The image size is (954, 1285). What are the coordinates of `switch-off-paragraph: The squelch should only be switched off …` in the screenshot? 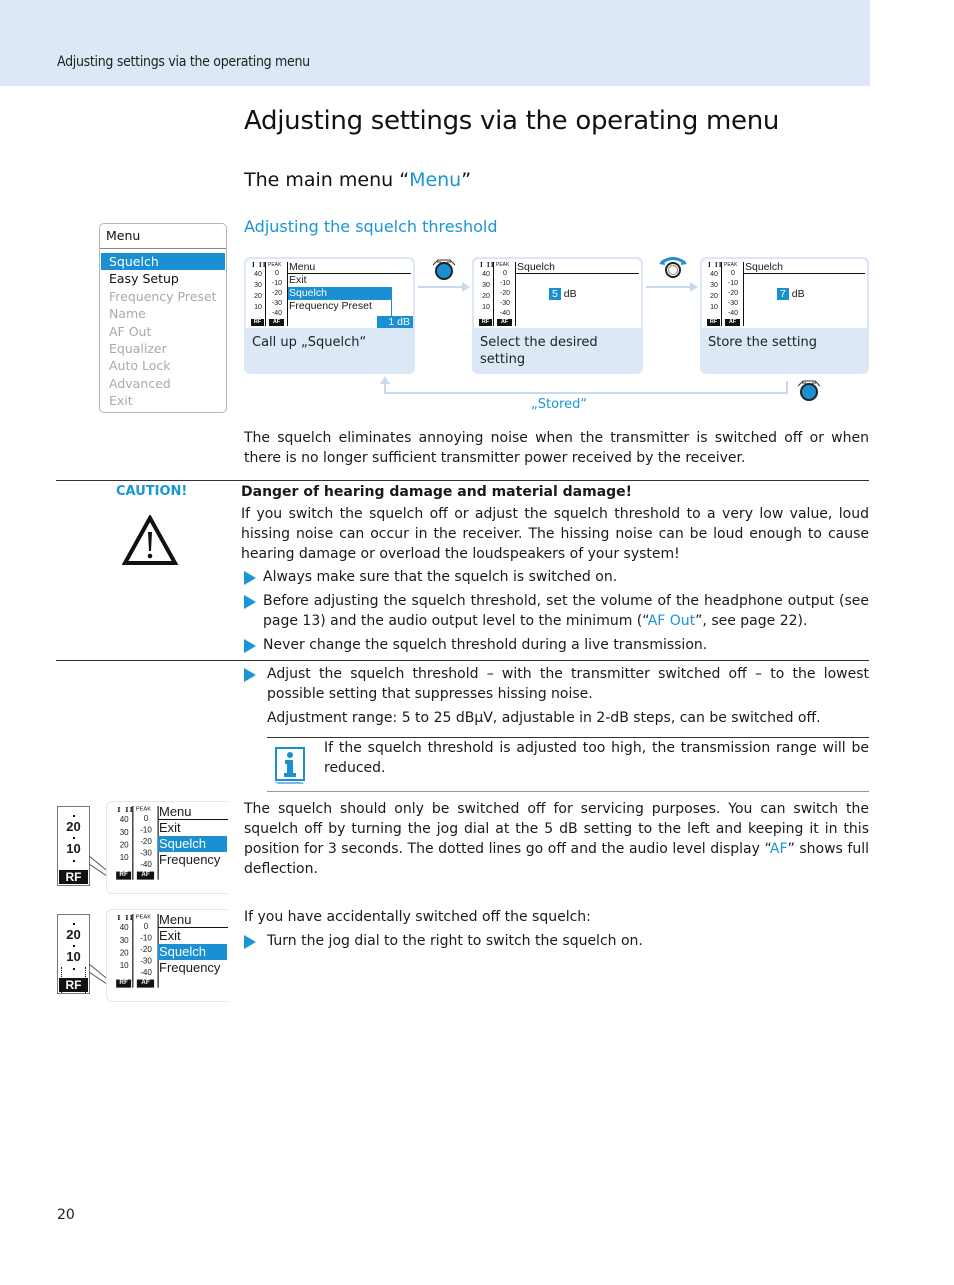 It's located at (556, 839).